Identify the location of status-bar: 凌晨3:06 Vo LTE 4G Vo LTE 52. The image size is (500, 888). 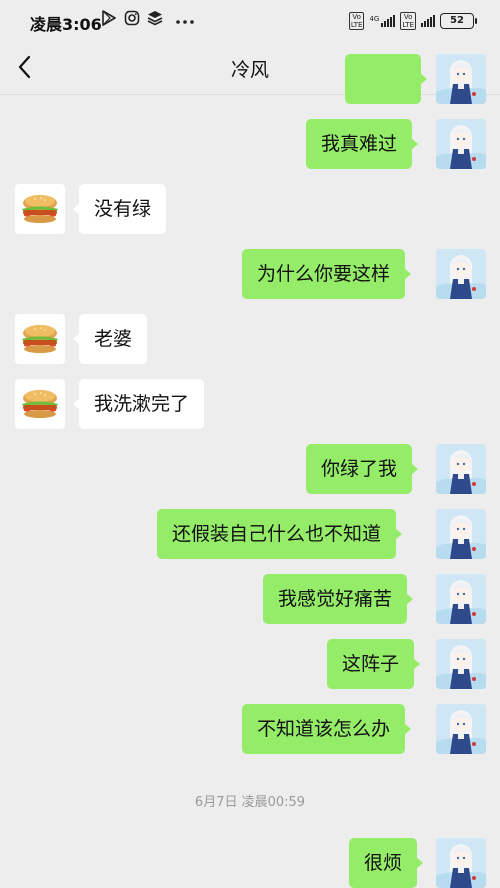
(250, 21).